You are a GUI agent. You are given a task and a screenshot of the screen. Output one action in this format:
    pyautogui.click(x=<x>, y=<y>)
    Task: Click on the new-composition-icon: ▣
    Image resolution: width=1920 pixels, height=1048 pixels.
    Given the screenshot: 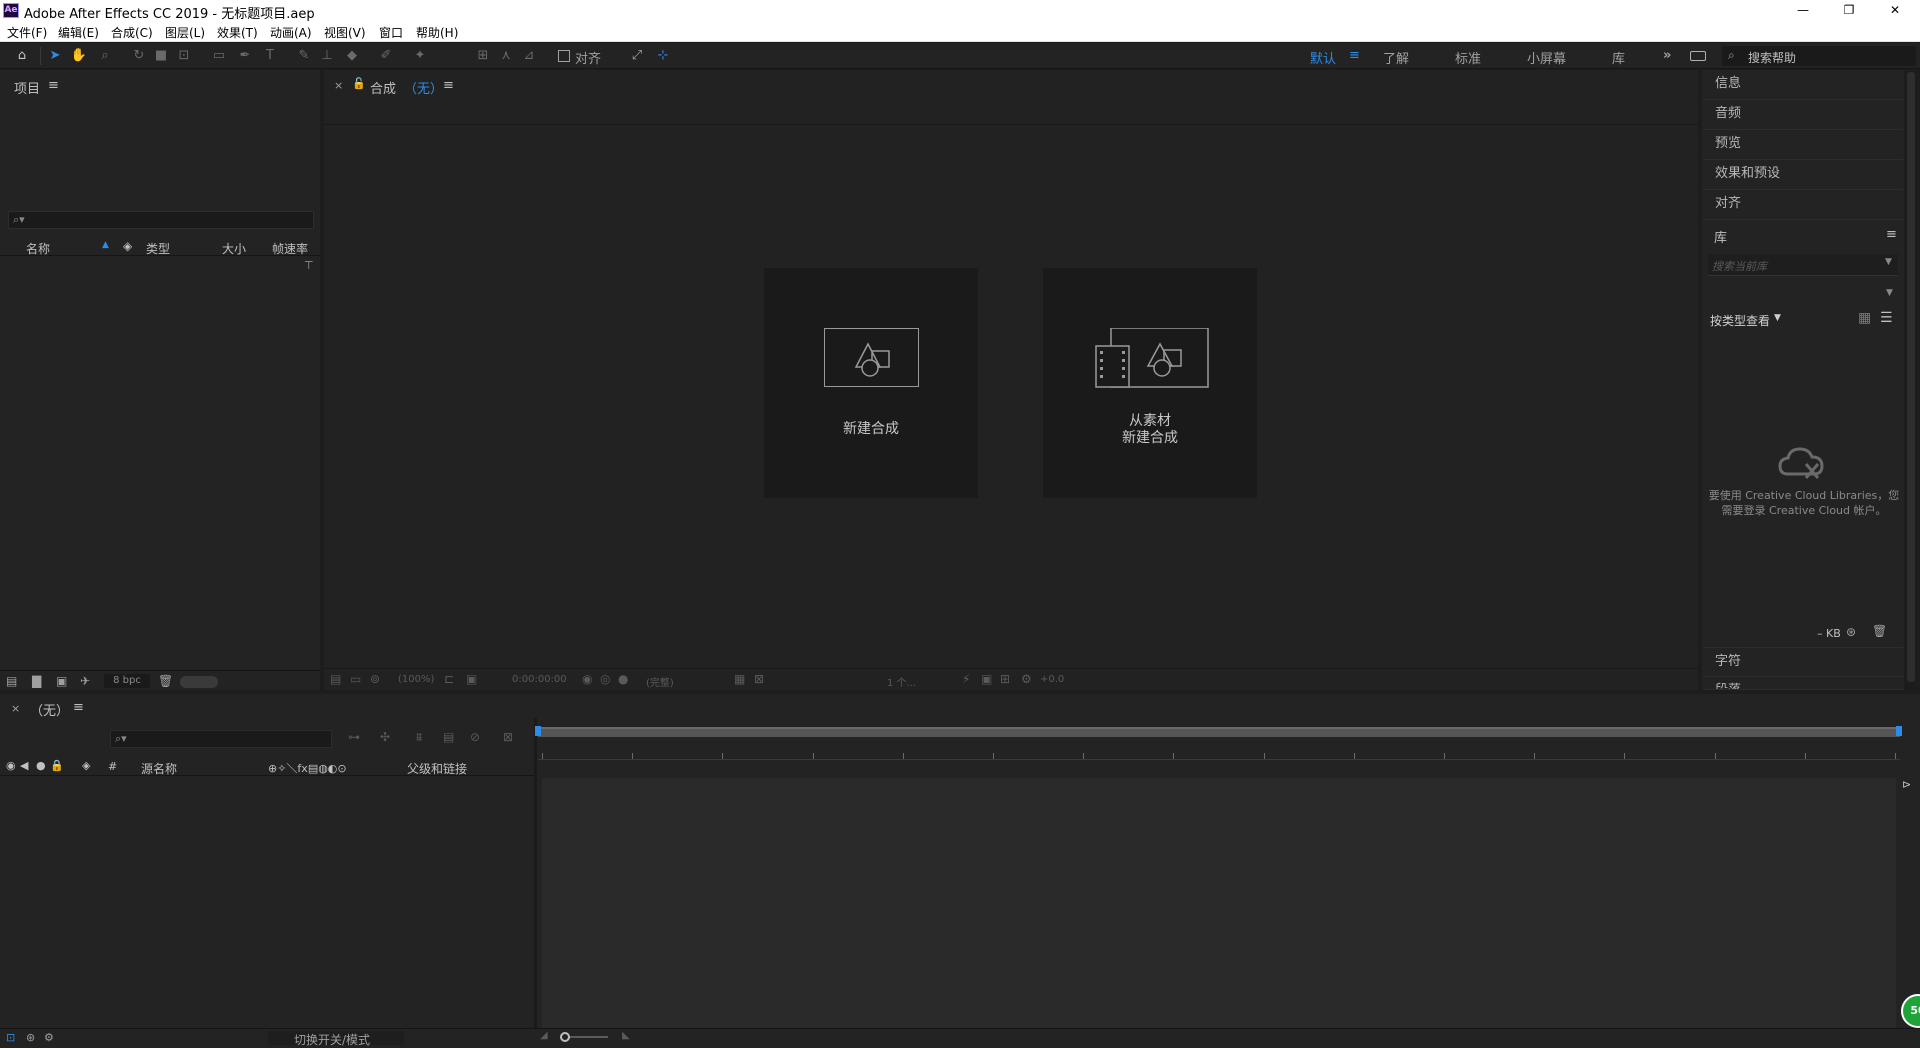 What is the action you would take?
    pyautogui.click(x=61, y=681)
    